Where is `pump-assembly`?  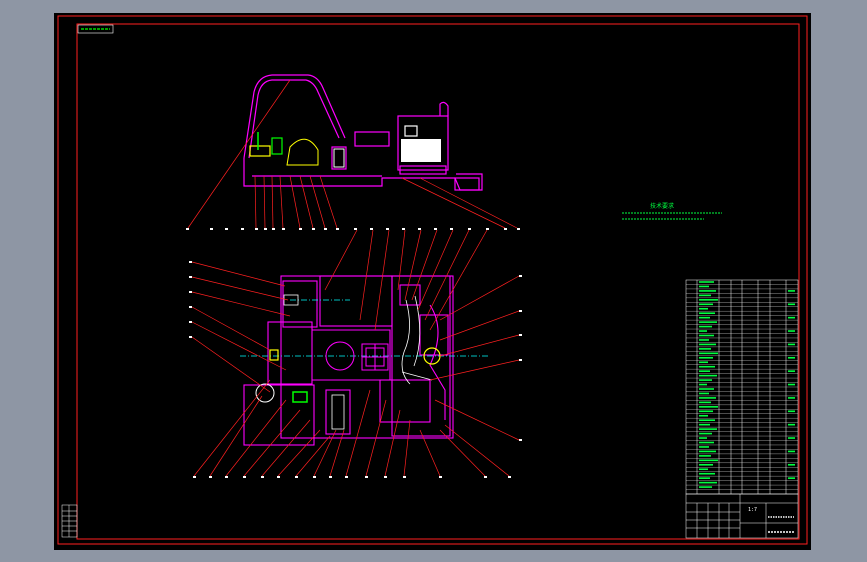 pump-assembly is located at coordinates (375, 357).